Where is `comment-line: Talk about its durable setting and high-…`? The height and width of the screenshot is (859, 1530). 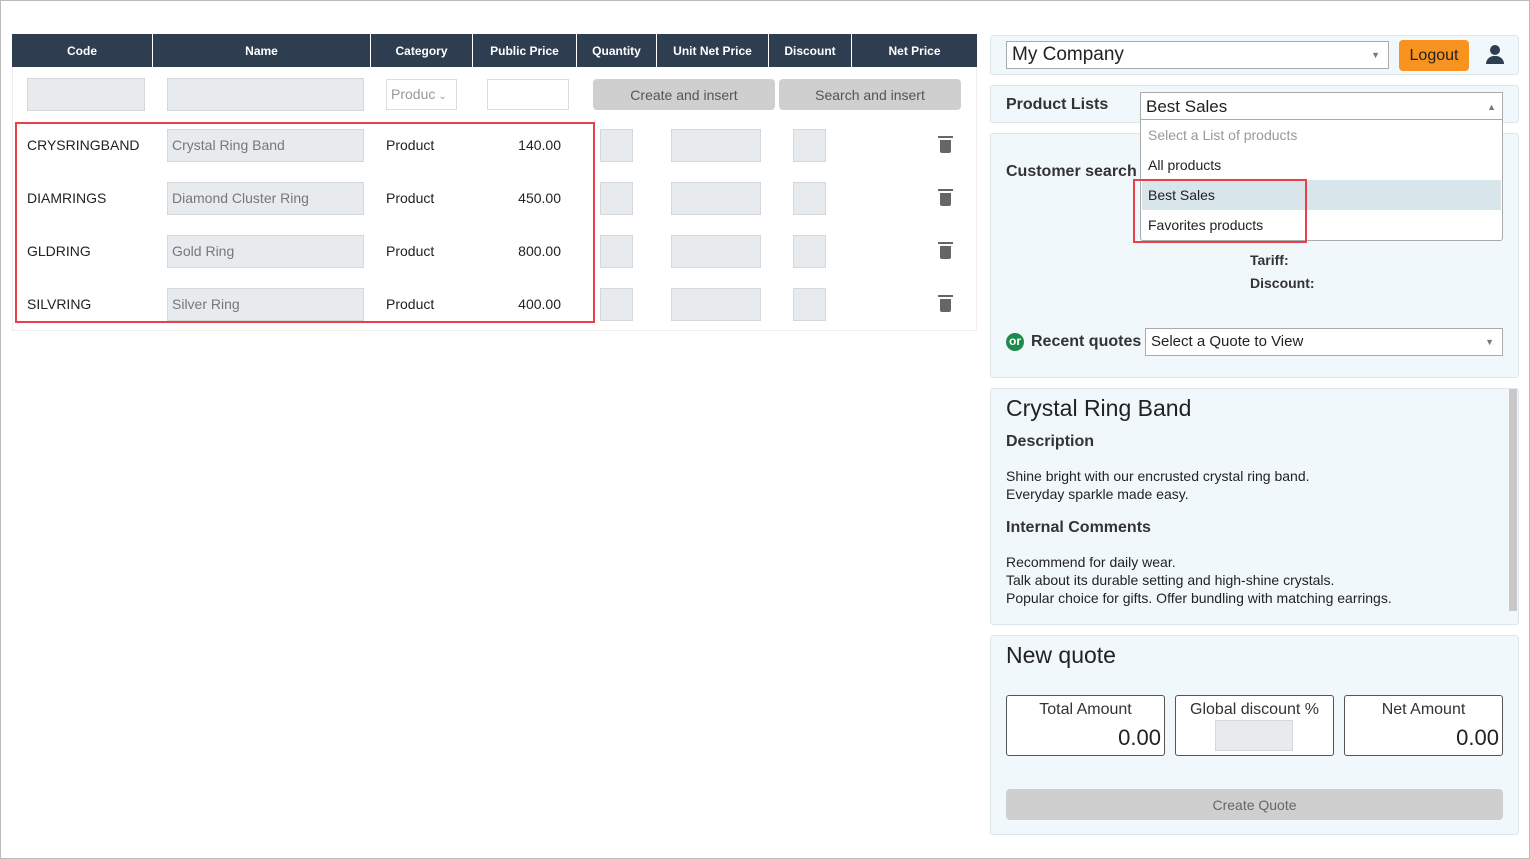
comment-line: Talk about its durable setting and high-… is located at coordinates (1170, 580).